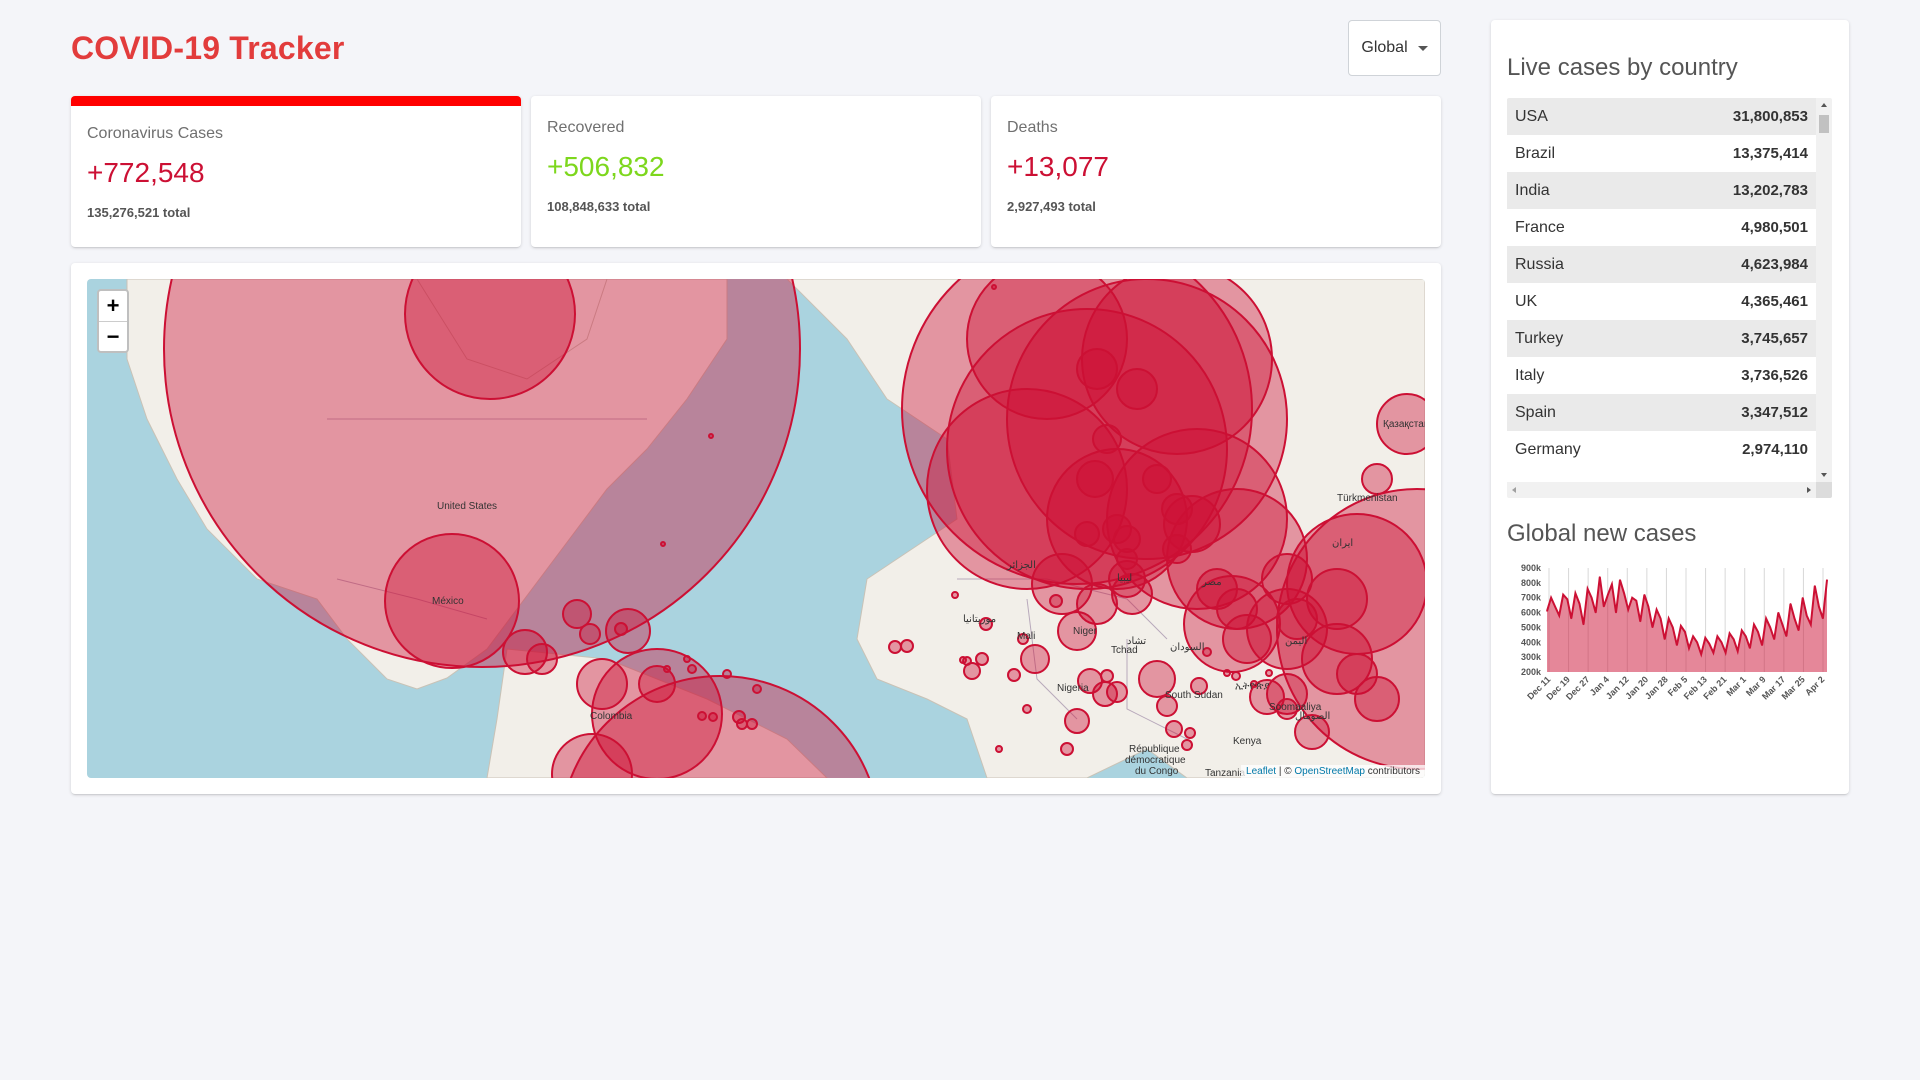  I want to click on country-cases: 31,800,853, so click(1770, 116).